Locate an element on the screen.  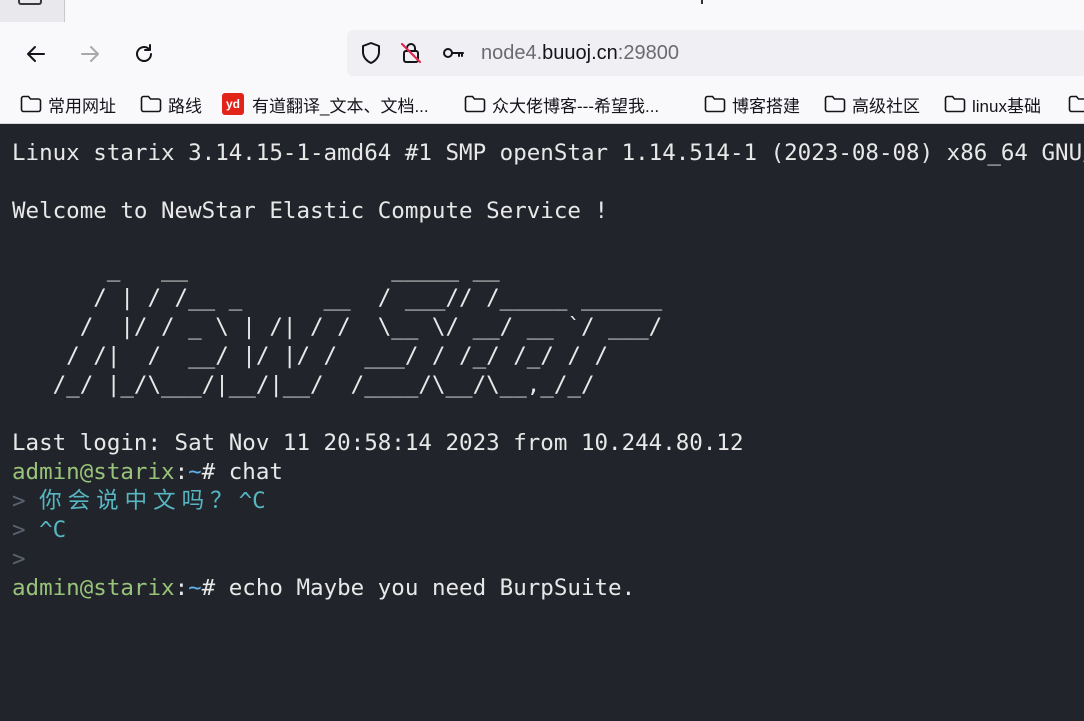
url-host: buuoj.cn is located at coordinates (580, 53).